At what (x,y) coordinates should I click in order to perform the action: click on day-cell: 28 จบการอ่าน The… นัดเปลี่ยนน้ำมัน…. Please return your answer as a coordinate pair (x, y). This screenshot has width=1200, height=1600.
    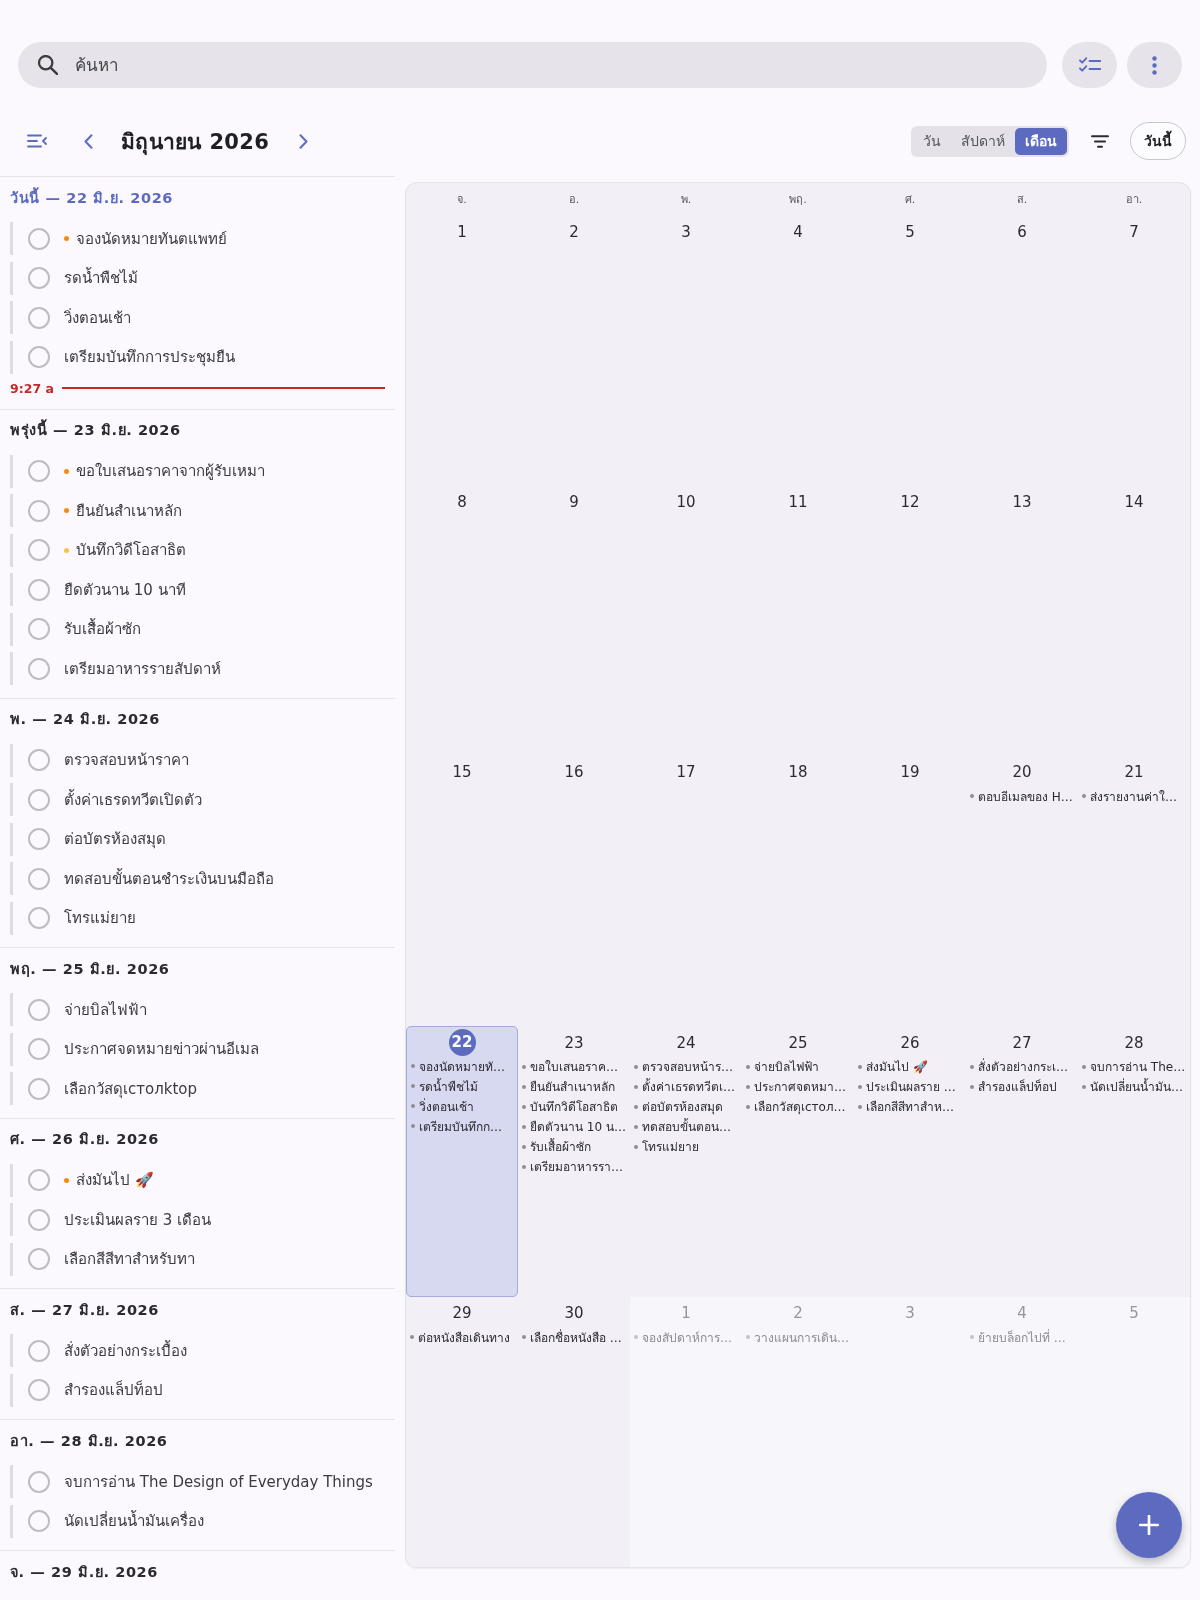
    Looking at the image, I should click on (1134, 1161).